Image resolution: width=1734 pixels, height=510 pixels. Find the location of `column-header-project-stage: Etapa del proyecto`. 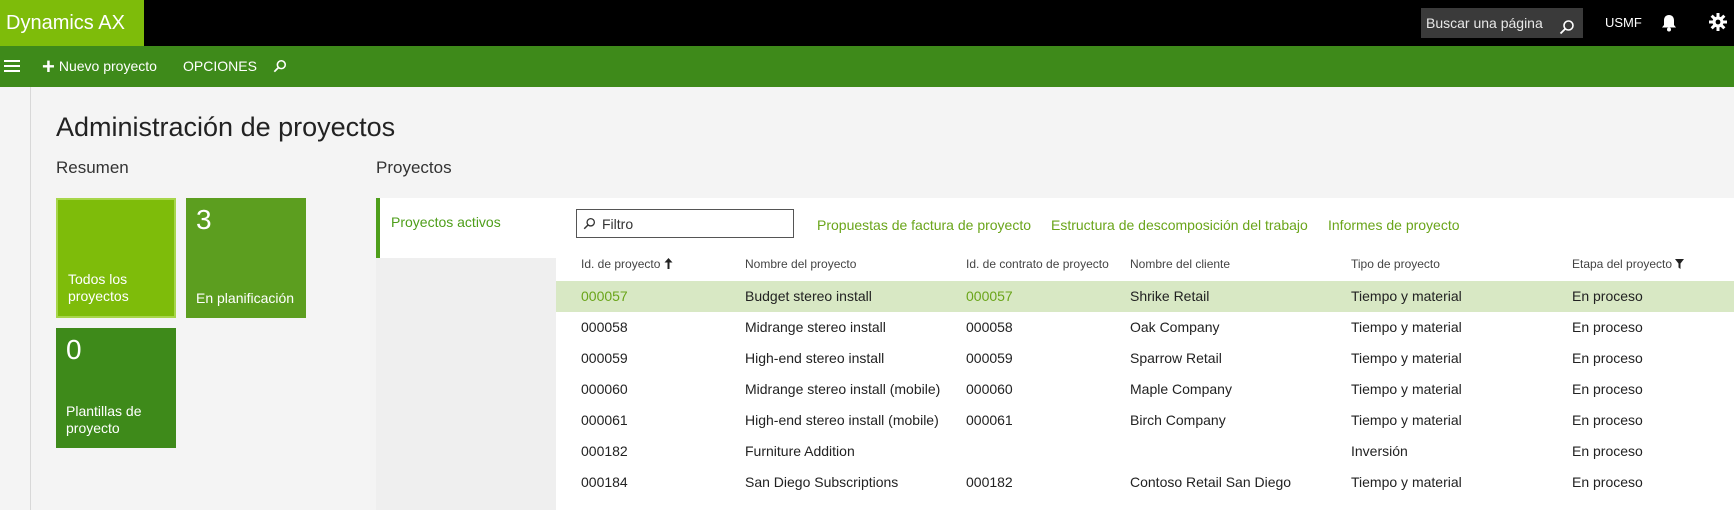

column-header-project-stage: Etapa del proyecto is located at coordinates (1628, 264).